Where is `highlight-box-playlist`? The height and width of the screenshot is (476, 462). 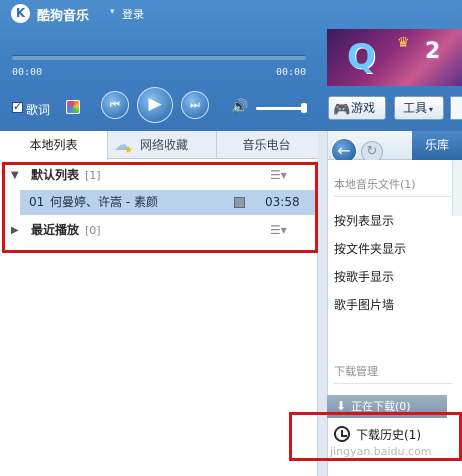
highlight-box-playlist is located at coordinates (160, 207).